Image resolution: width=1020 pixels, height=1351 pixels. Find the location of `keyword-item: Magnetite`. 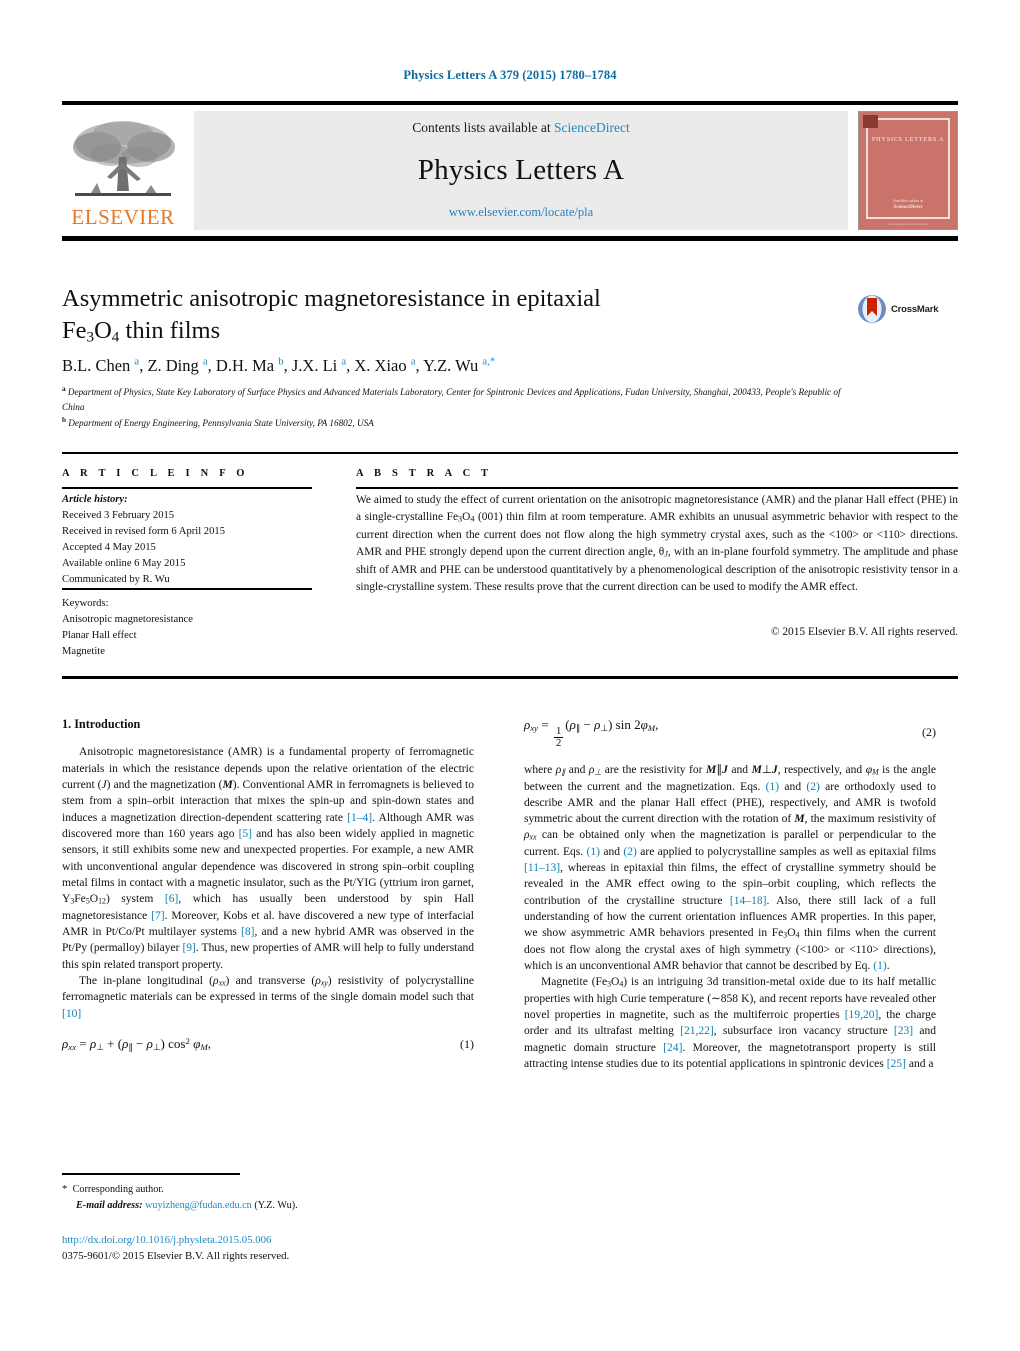

keyword-item: Magnetite is located at coordinates (83, 652).